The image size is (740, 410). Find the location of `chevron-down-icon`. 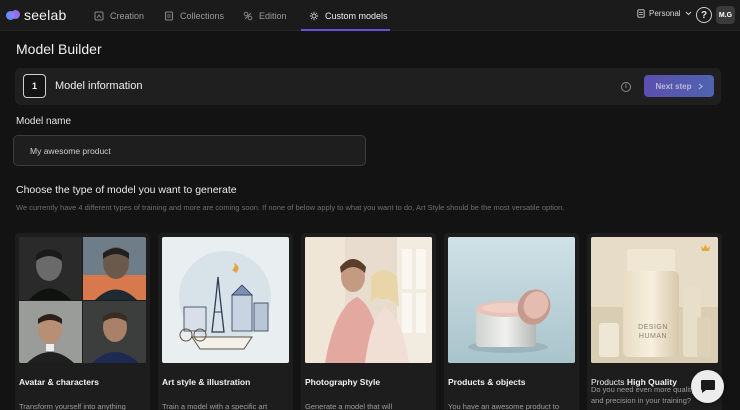

chevron-down-icon is located at coordinates (688, 13).